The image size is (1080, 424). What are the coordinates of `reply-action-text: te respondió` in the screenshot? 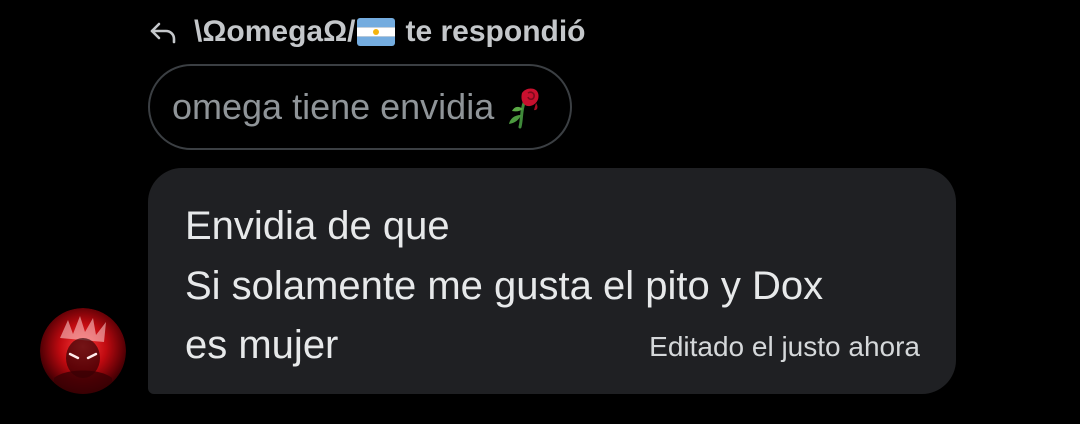 It's located at (495, 31).